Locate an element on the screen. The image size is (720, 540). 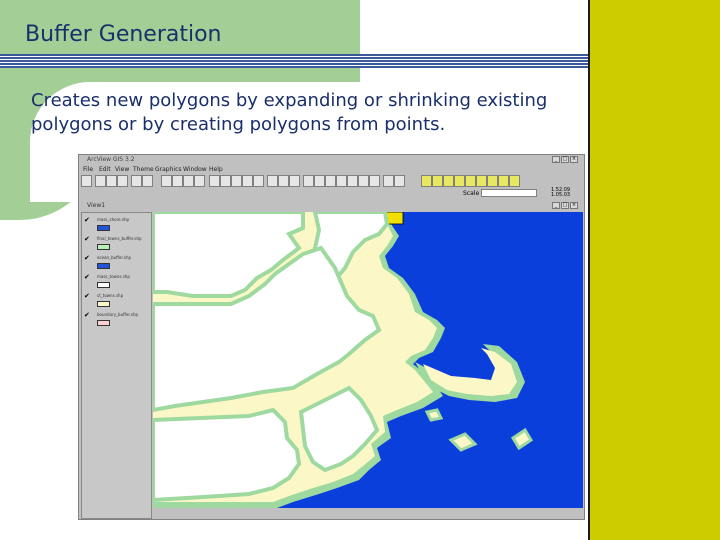
tool-zoom-prev-icon is located at coordinates (294, 181).